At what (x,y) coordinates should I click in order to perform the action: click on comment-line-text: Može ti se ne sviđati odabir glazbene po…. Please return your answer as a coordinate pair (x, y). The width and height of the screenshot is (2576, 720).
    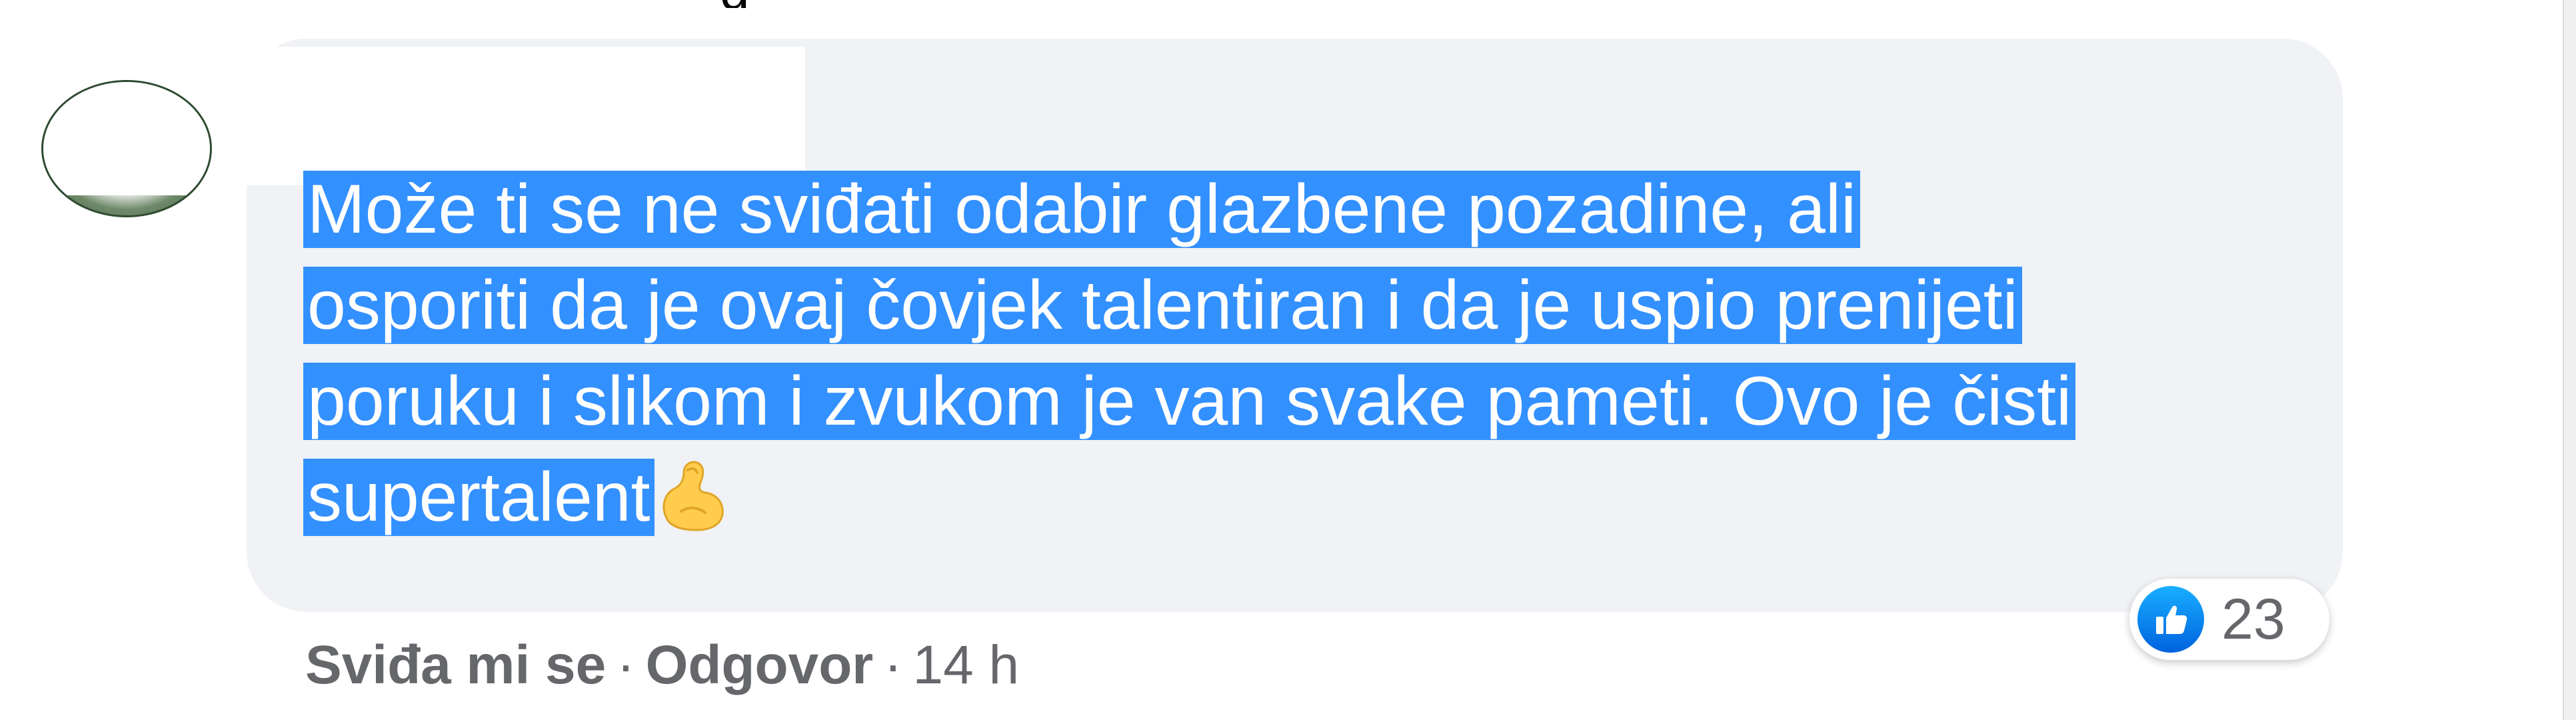
    Looking at the image, I should click on (1082, 209).